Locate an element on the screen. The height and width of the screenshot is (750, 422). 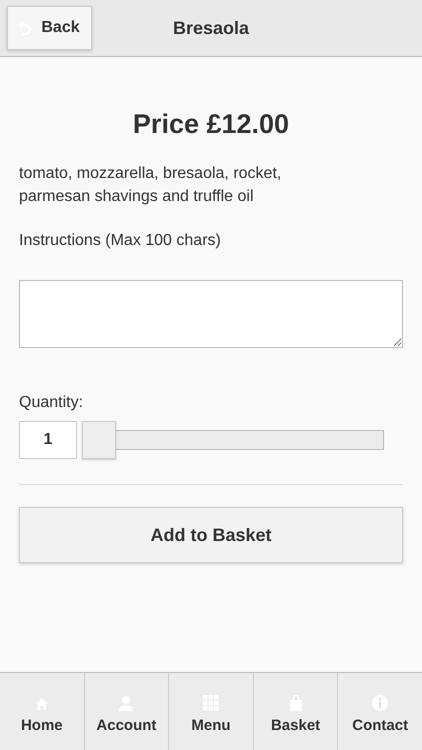
quantity-field: 1 is located at coordinates (48, 440).